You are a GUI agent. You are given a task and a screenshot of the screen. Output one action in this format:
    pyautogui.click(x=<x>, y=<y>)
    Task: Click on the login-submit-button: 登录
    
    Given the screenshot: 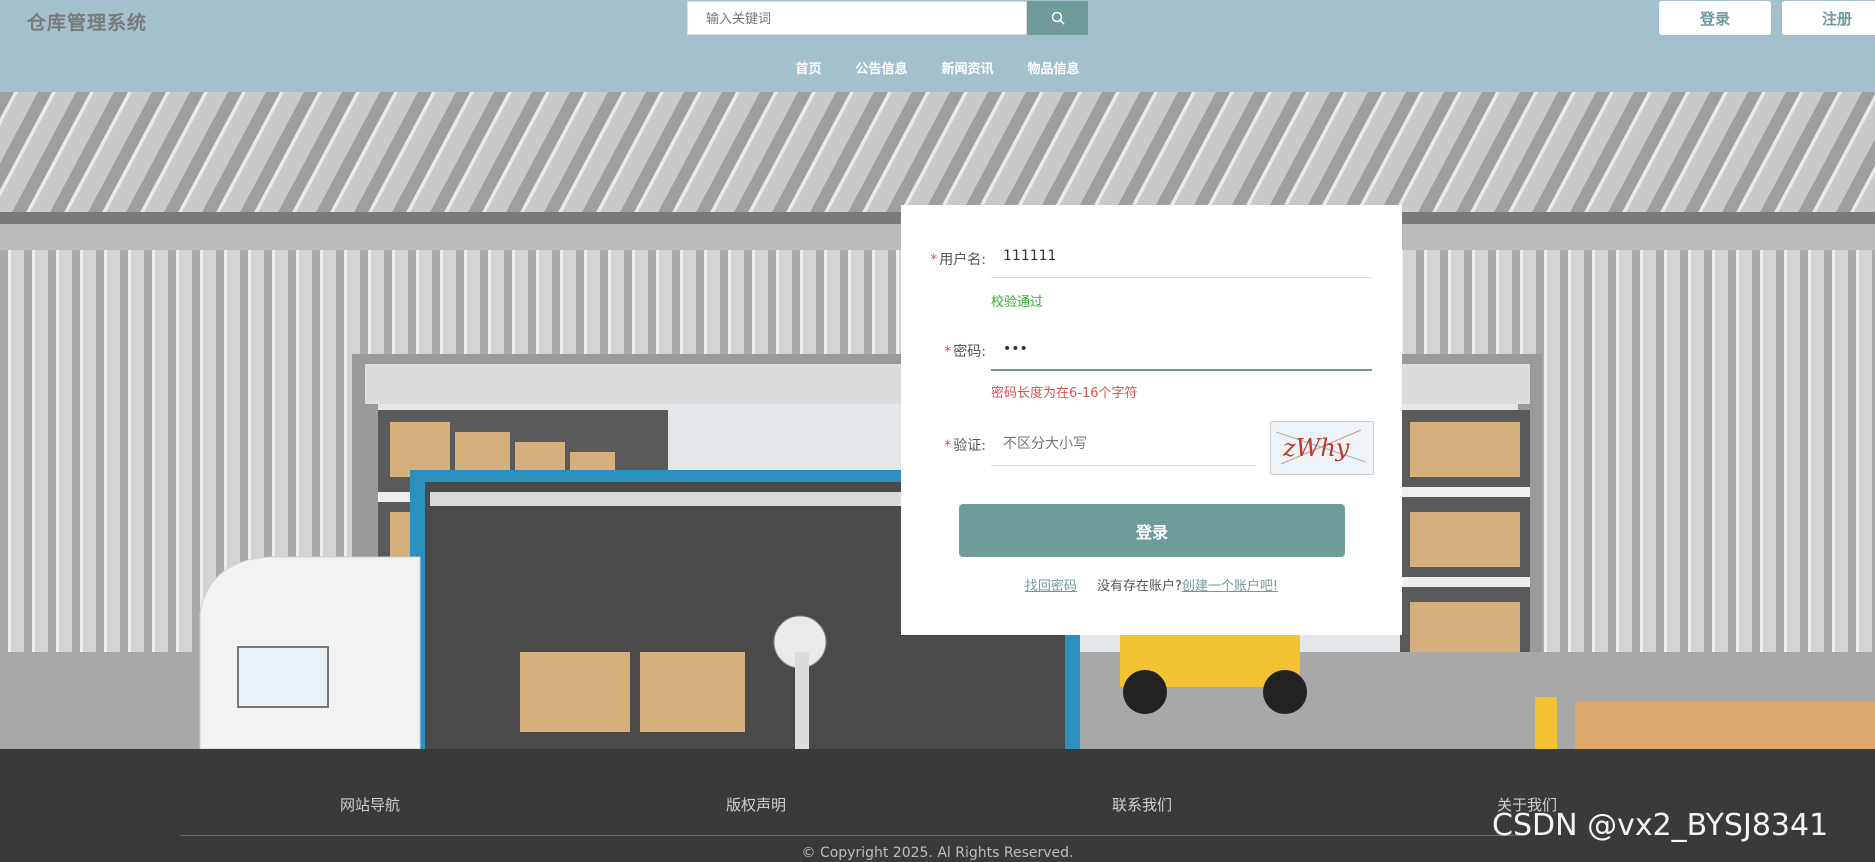 What is the action you would take?
    pyautogui.click(x=1152, y=530)
    